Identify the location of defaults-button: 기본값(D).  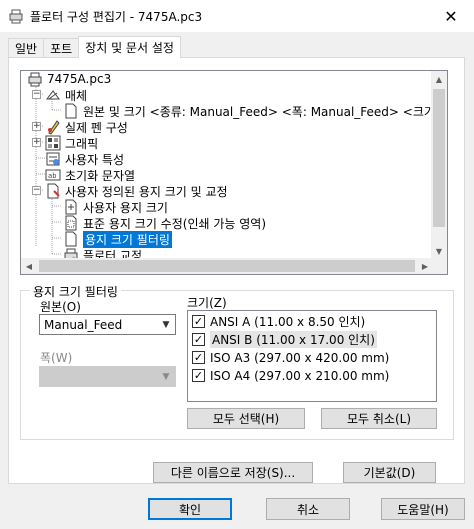
(389, 472).